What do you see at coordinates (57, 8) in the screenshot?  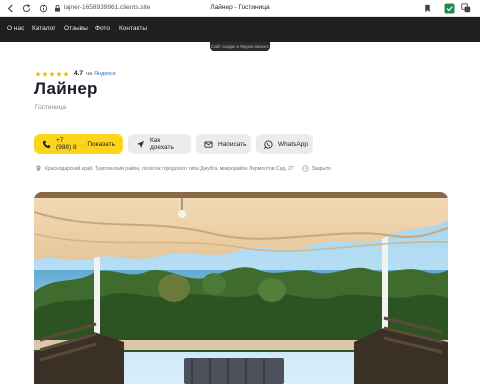 I see `padlock-icon` at bounding box center [57, 8].